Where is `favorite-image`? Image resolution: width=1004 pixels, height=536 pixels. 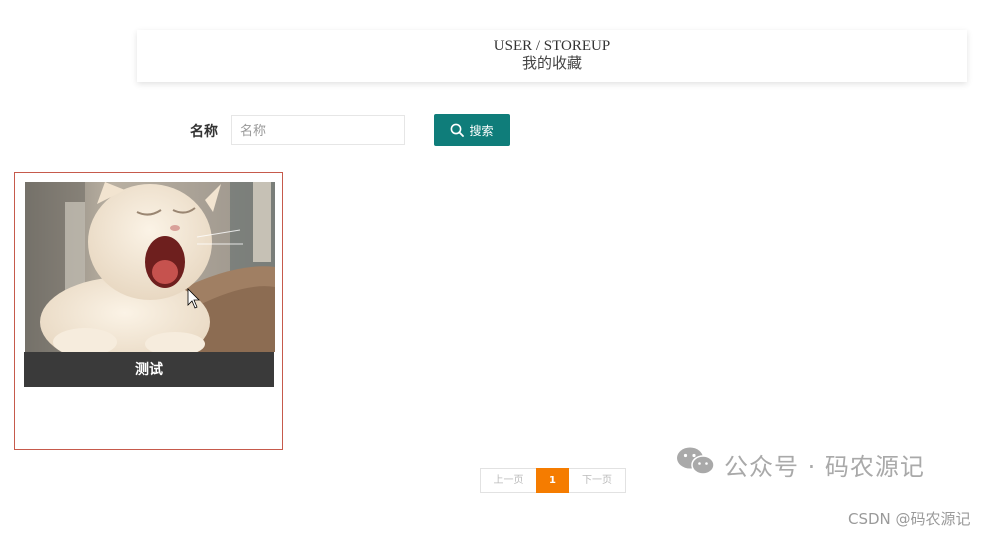
favorite-image is located at coordinates (150, 267).